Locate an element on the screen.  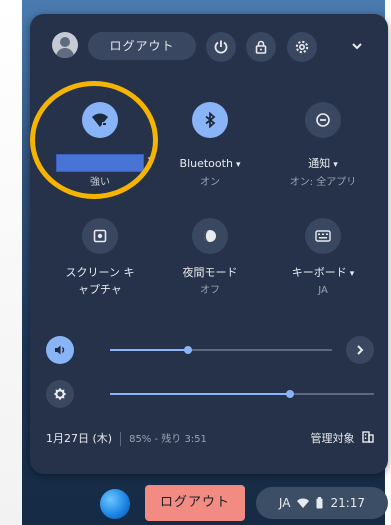
launcher-button is located at coordinates (115, 504).